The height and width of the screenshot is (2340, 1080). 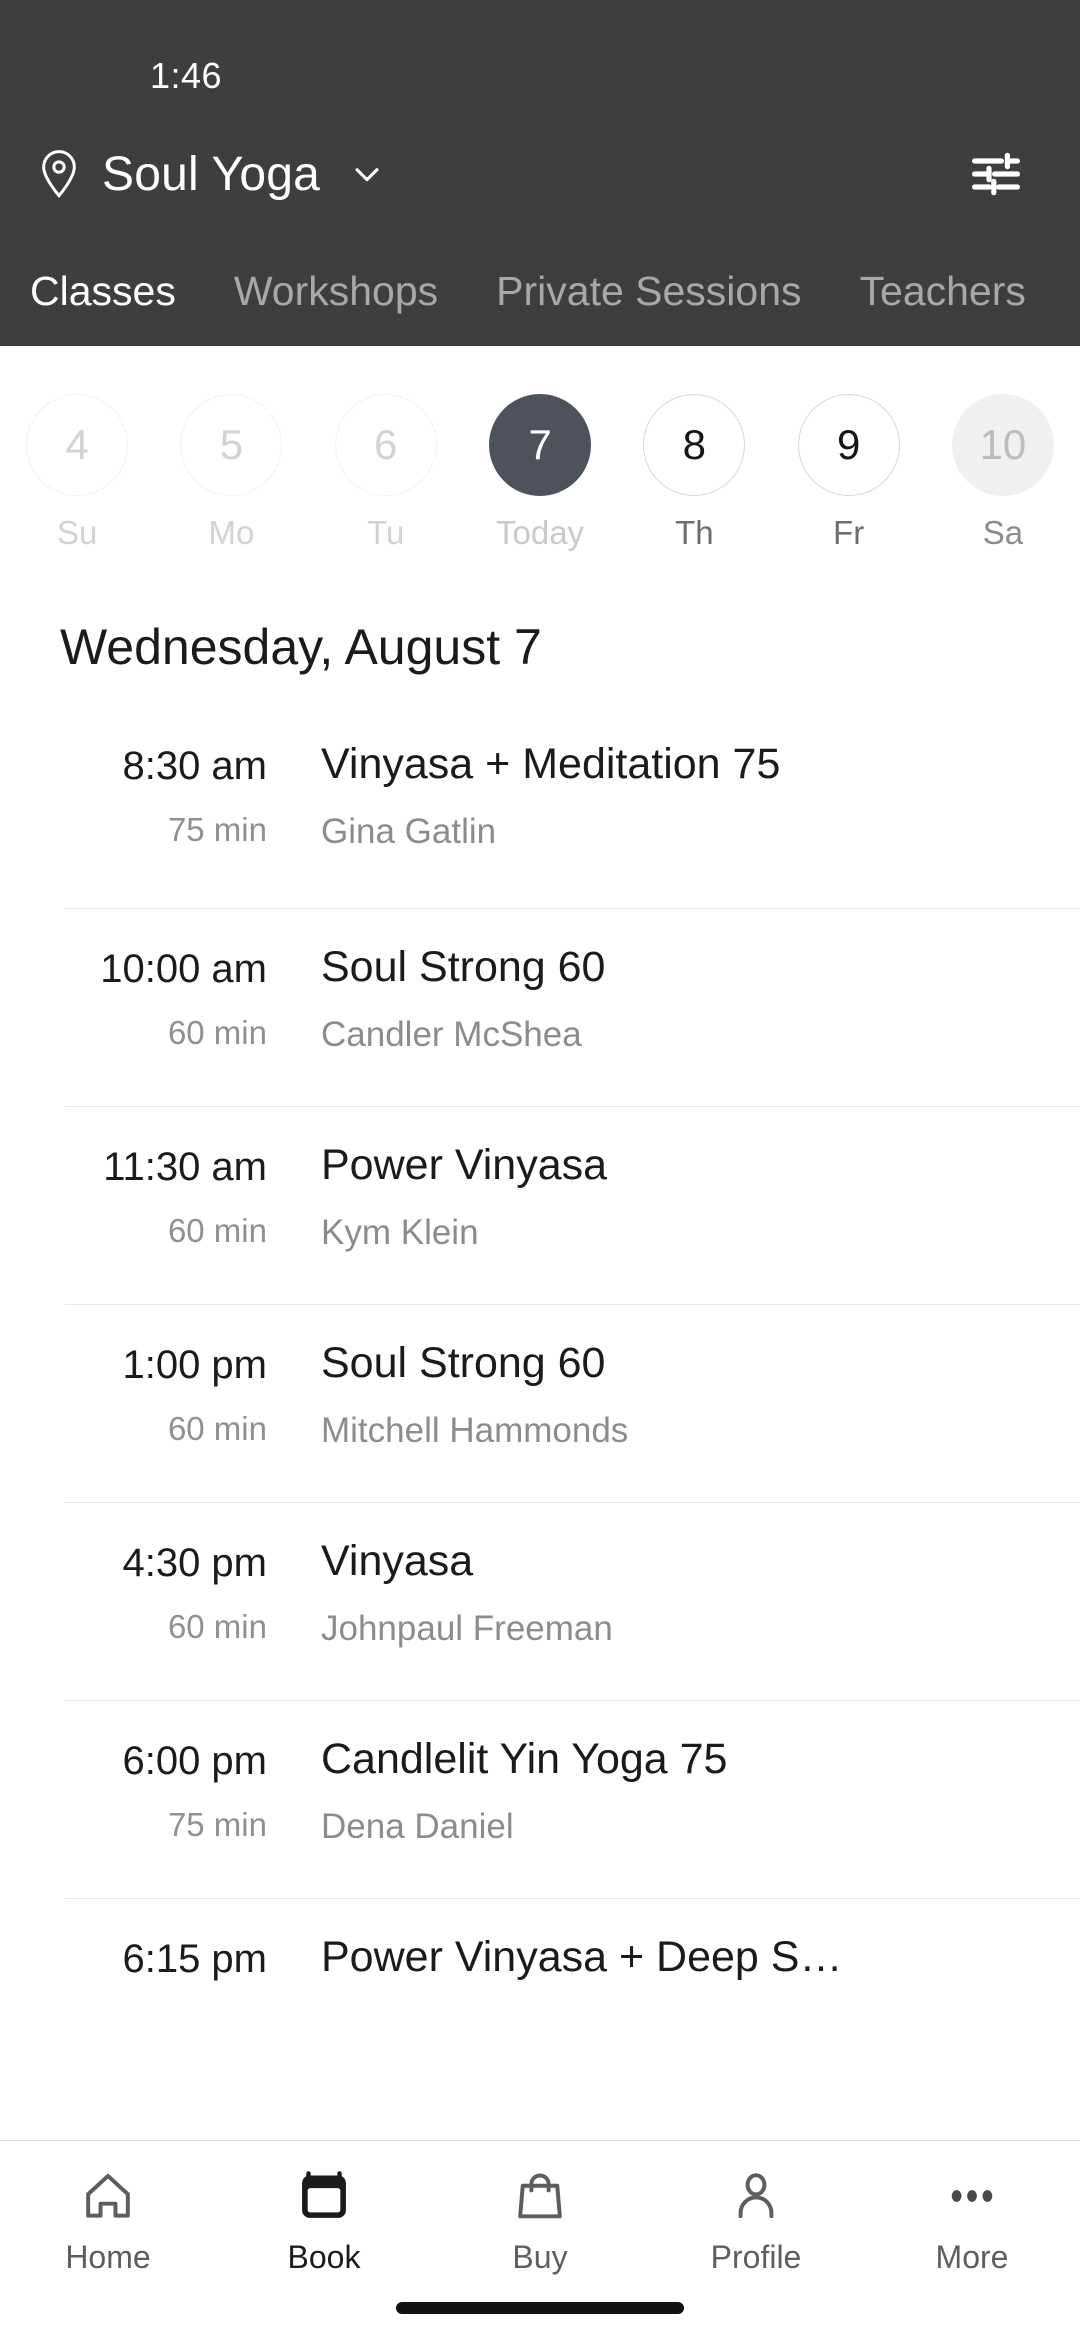 I want to click on class-time-column: 6:15 pm, so click(x=173, y=1966).